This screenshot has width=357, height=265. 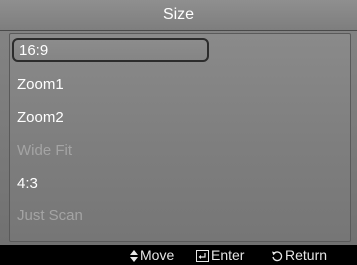 I want to click on menu-item-16-9: 16:9, so click(x=110, y=50).